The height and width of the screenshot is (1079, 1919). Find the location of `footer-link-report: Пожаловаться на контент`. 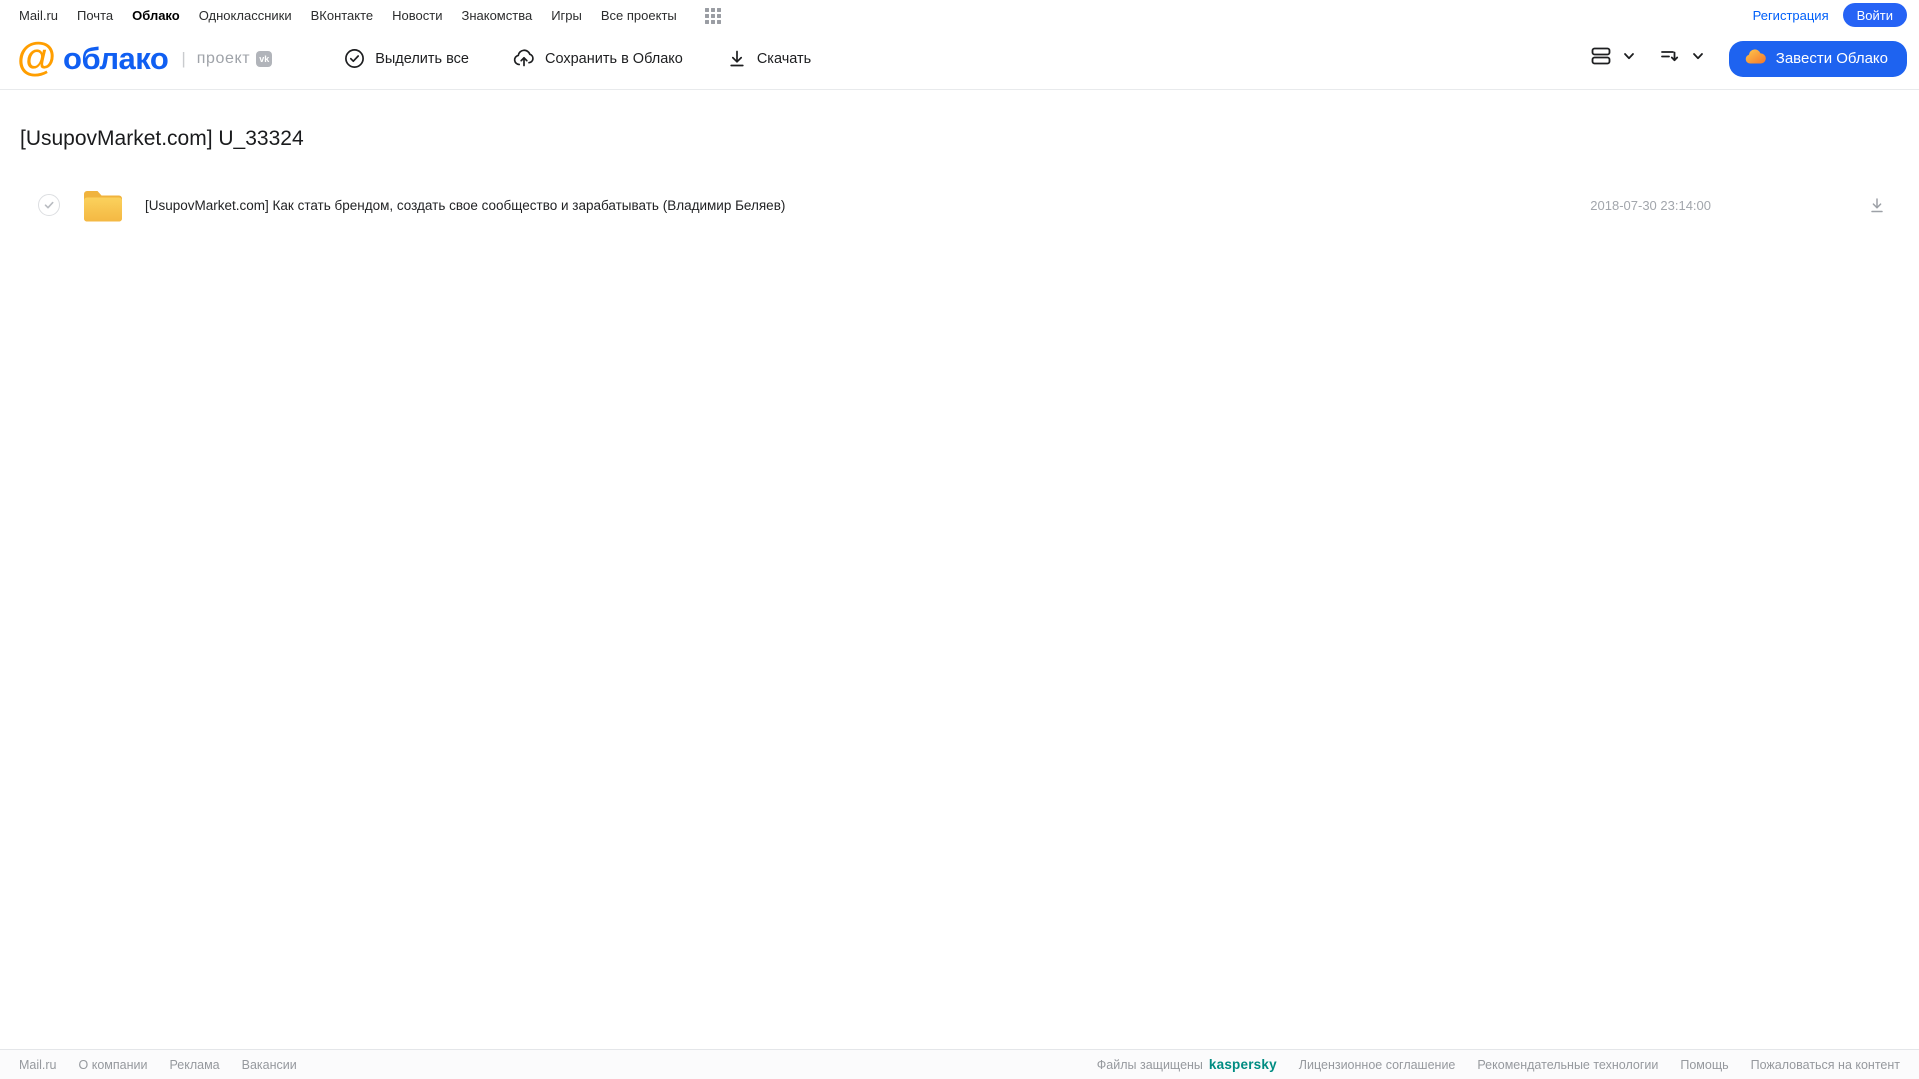

footer-link-report: Пожаловаться на контент is located at coordinates (1825, 1065).